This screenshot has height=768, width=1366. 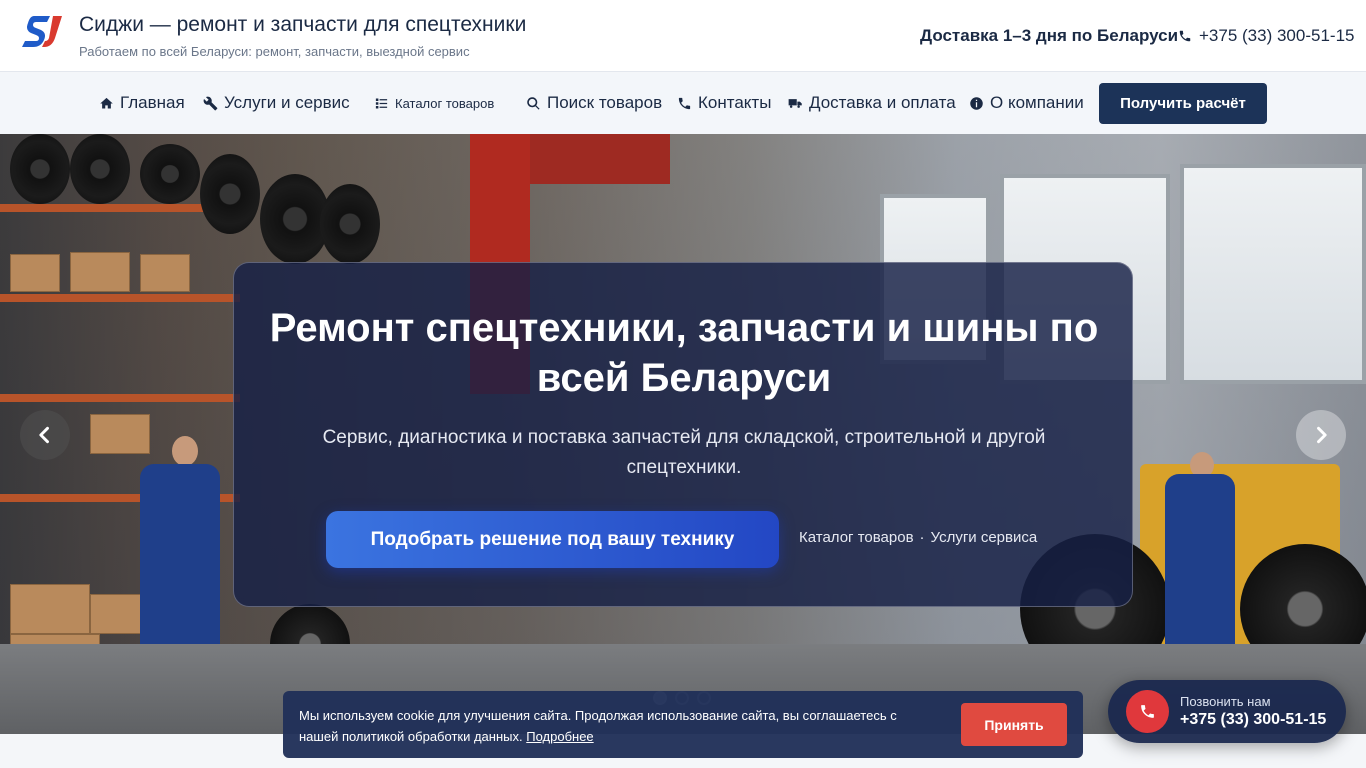 I want to click on nav-item-home: Главная, so click(x=142, y=103).